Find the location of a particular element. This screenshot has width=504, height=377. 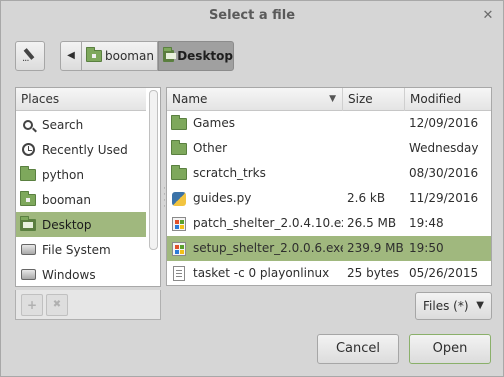

file-name: scratch_trks is located at coordinates (229, 173).